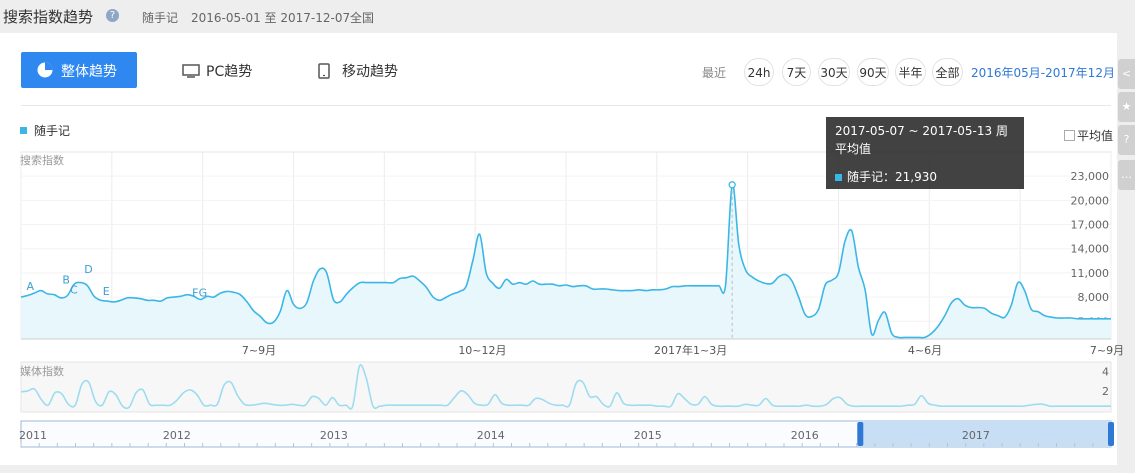 The image size is (1135, 473). I want to click on tooltip-series: 随手记：, so click(871, 177).